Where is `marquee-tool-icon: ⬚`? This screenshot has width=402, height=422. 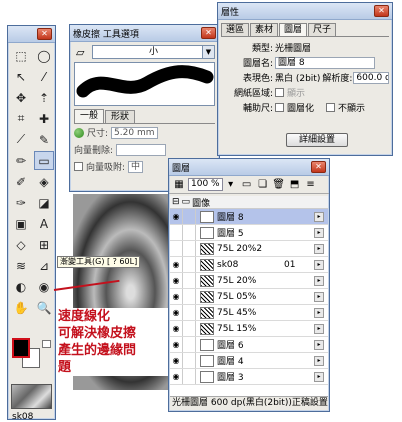 marquee-tool-icon: ⬚ is located at coordinates (21, 55).